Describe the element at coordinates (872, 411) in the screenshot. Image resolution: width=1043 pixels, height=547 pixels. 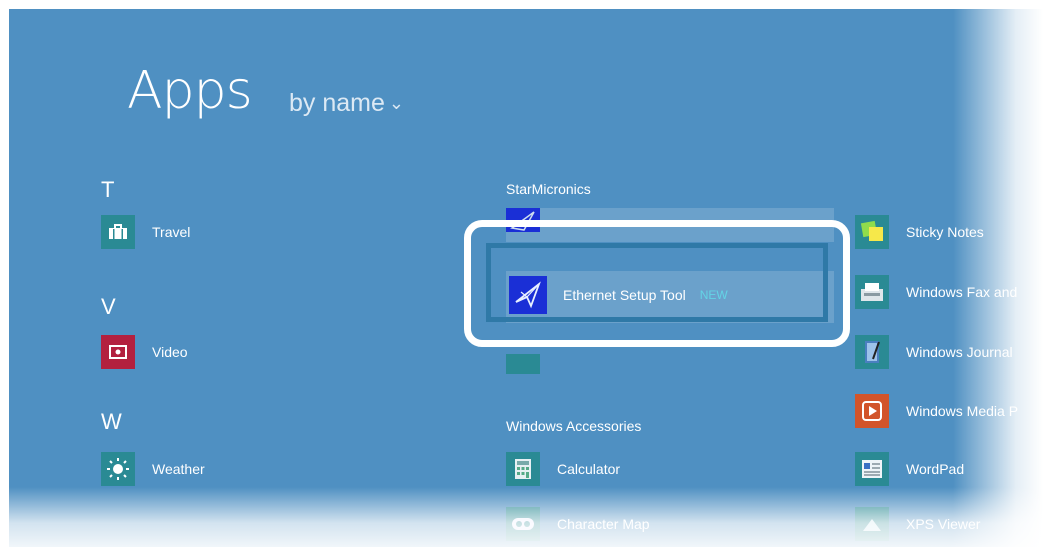
I see `media-player-icon` at that location.